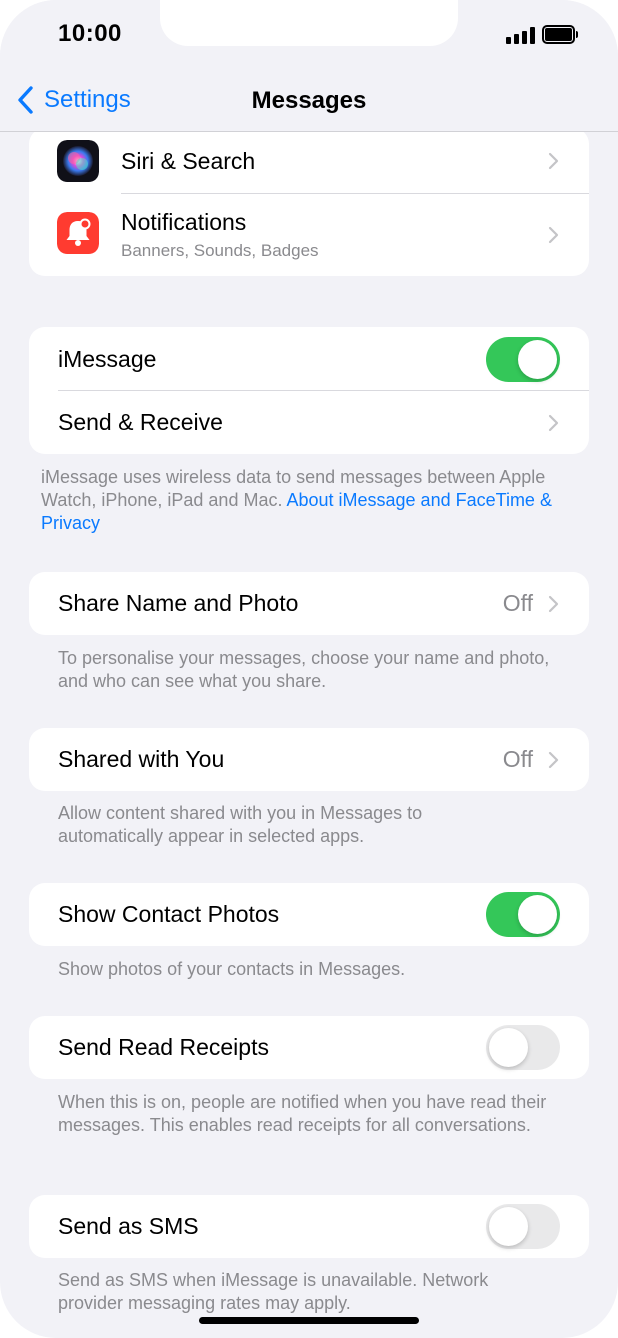 This screenshot has height=1338, width=618. I want to click on home-indicator, so click(309, 1320).